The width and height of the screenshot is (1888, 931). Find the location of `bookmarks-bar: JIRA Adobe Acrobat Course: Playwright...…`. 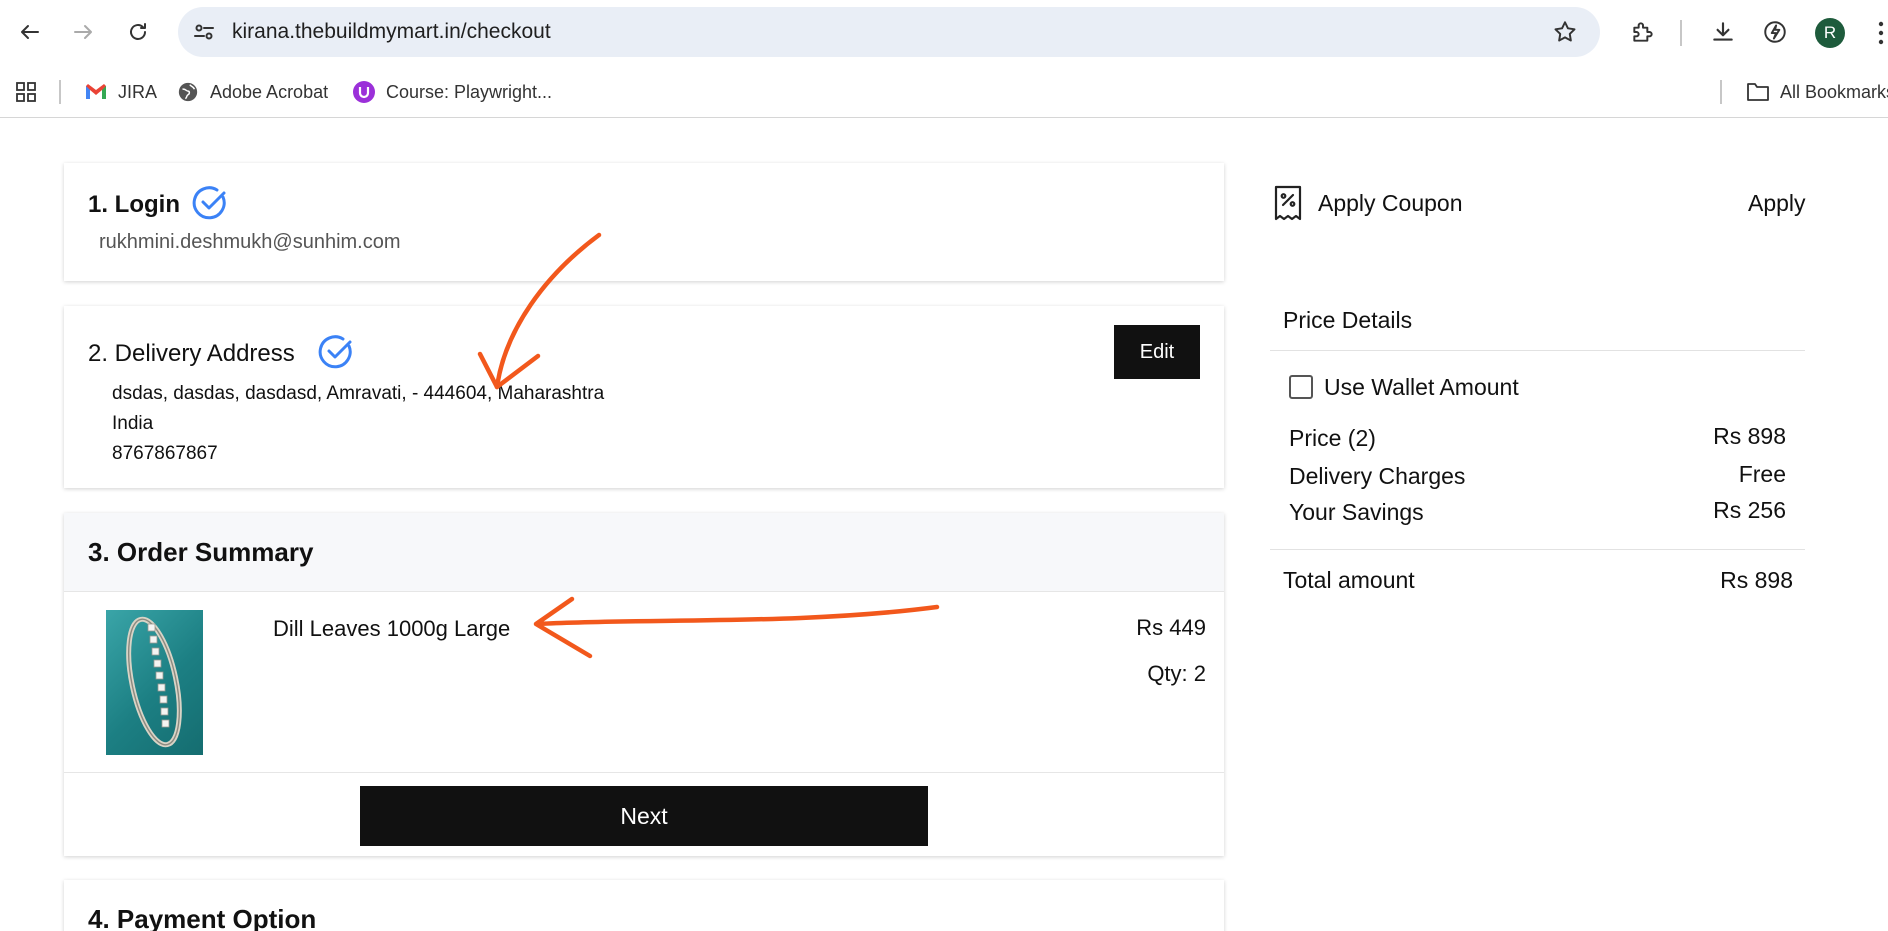

bookmarks-bar: JIRA Adobe Acrobat Course: Playwright...… is located at coordinates (944, 92).